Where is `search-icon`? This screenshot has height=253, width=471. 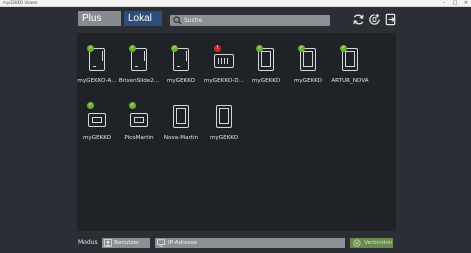 search-icon is located at coordinates (177, 20).